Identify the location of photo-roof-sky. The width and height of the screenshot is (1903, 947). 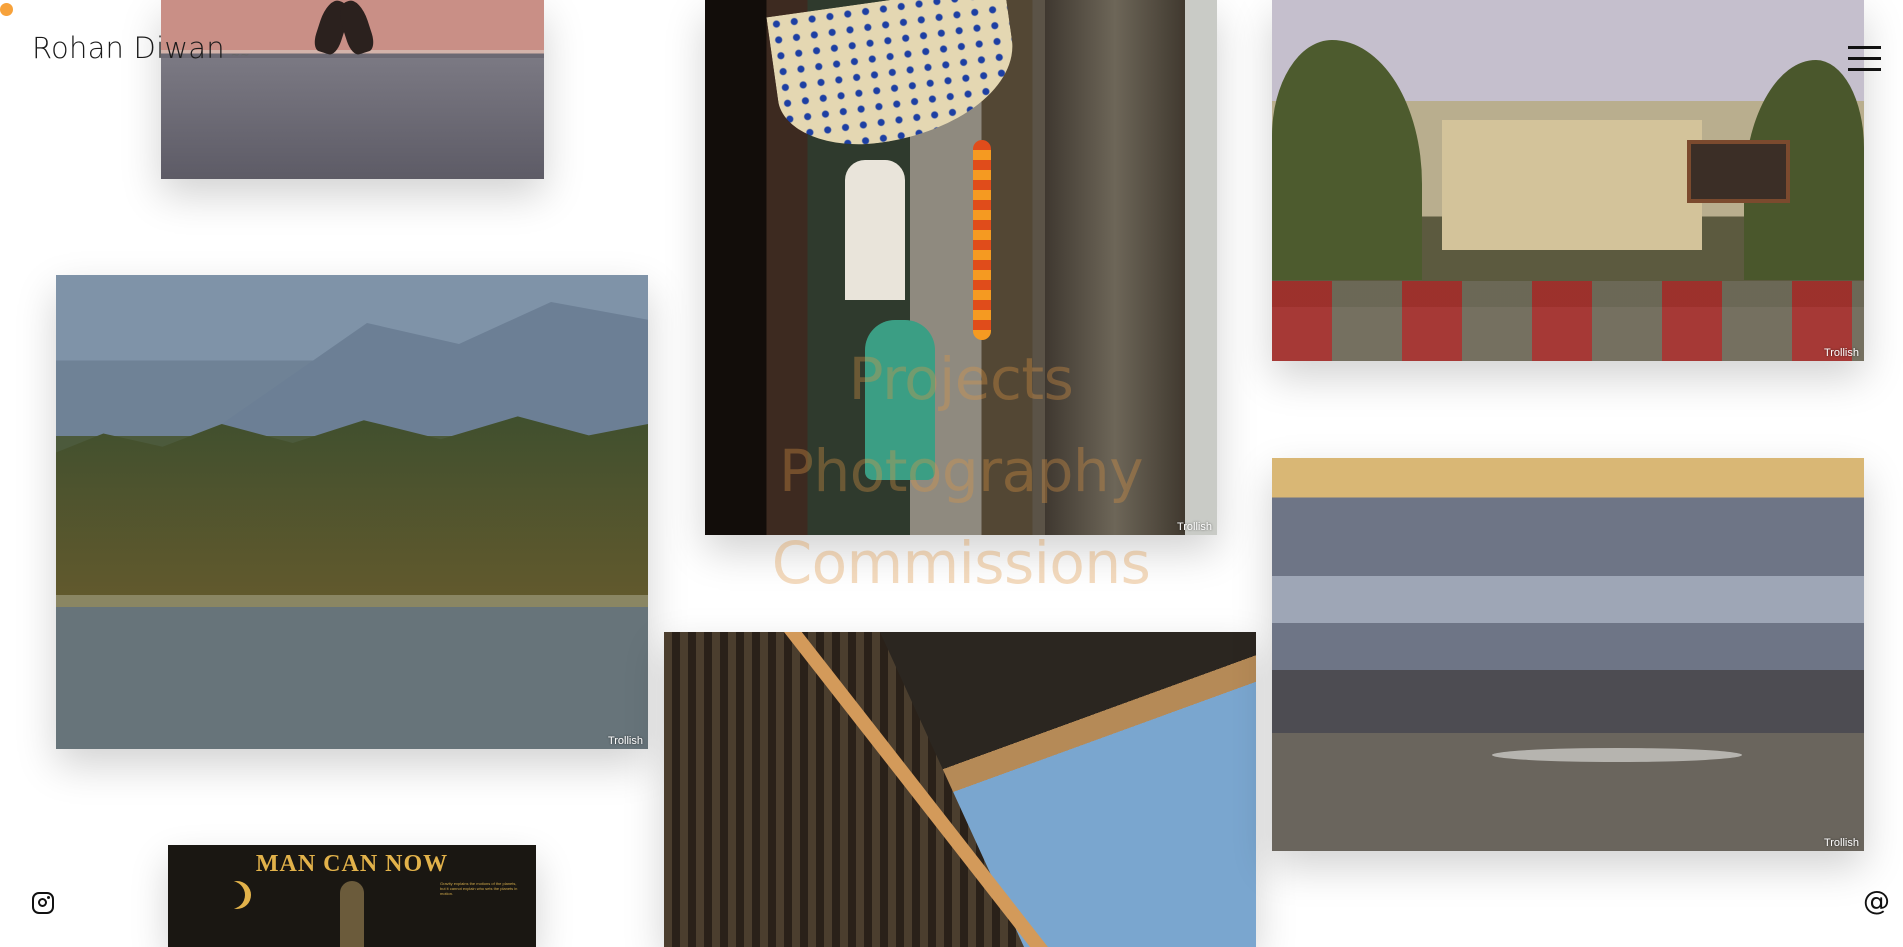
(960, 789).